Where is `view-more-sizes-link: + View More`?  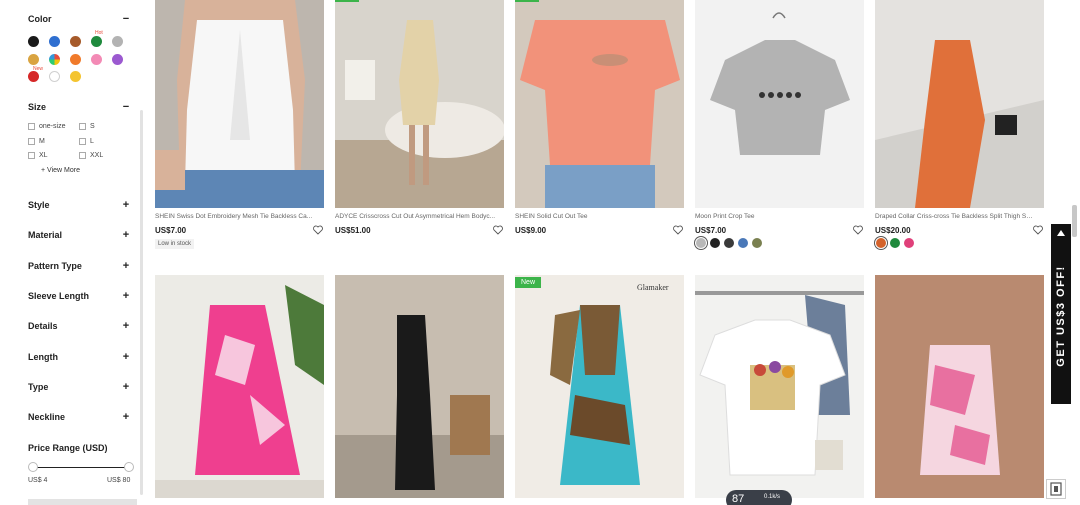
view-more-sizes-link: + View More is located at coordinates (60, 170).